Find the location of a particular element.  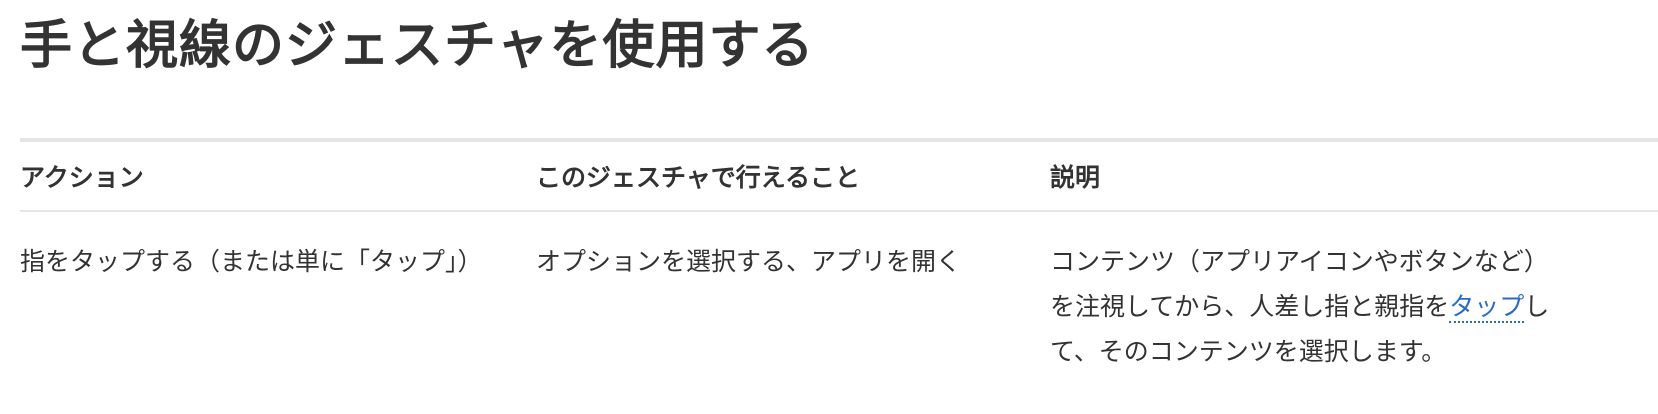

page-title: 手と視線のジェスチャを使用する is located at coordinates (417, 46).